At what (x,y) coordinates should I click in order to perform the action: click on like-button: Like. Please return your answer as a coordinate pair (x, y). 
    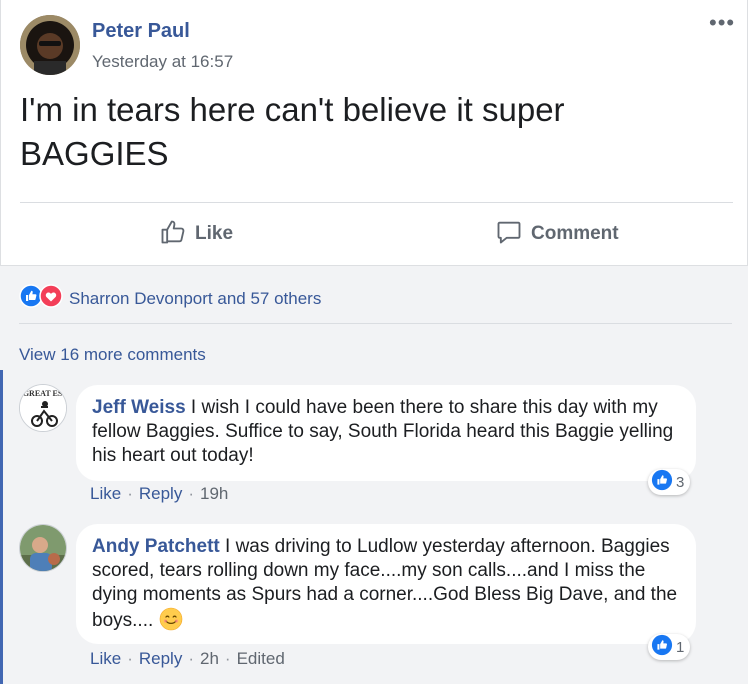
    Looking at the image, I should click on (196, 234).